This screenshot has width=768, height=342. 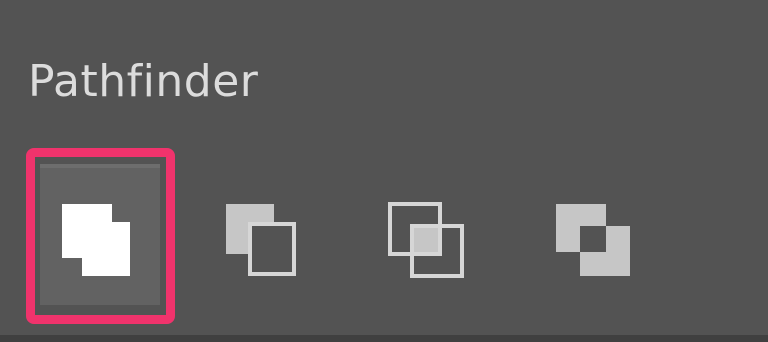 I want to click on intersect-button, so click(x=432, y=237).